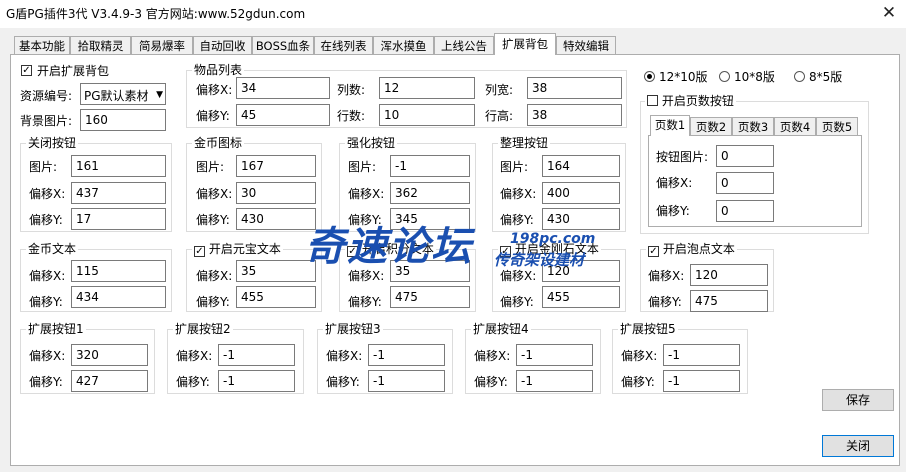 This screenshot has width=906, height=472. What do you see at coordinates (47, 276) in the screenshot?
I see `gold-text-x-label: 偏移X:` at bounding box center [47, 276].